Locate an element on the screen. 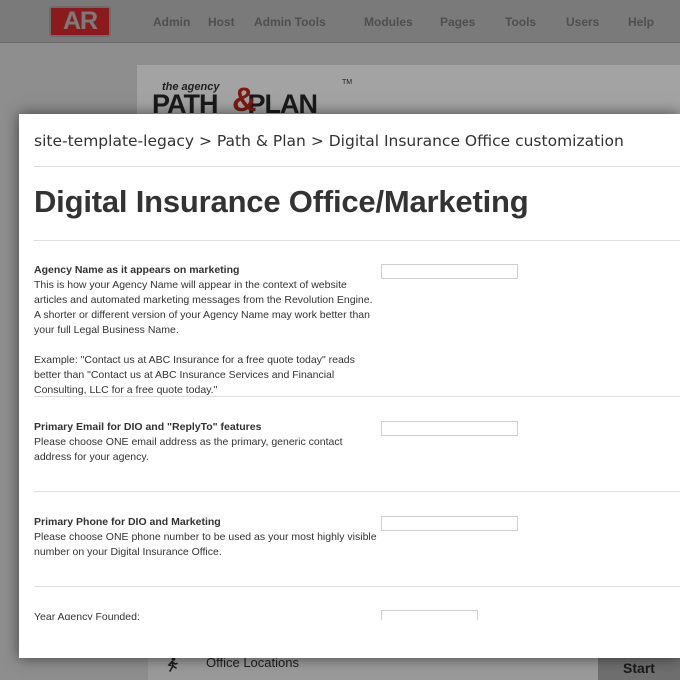 This screenshot has width=680, height=680. nav-item-admin-tools: Admin Tools is located at coordinates (290, 22).